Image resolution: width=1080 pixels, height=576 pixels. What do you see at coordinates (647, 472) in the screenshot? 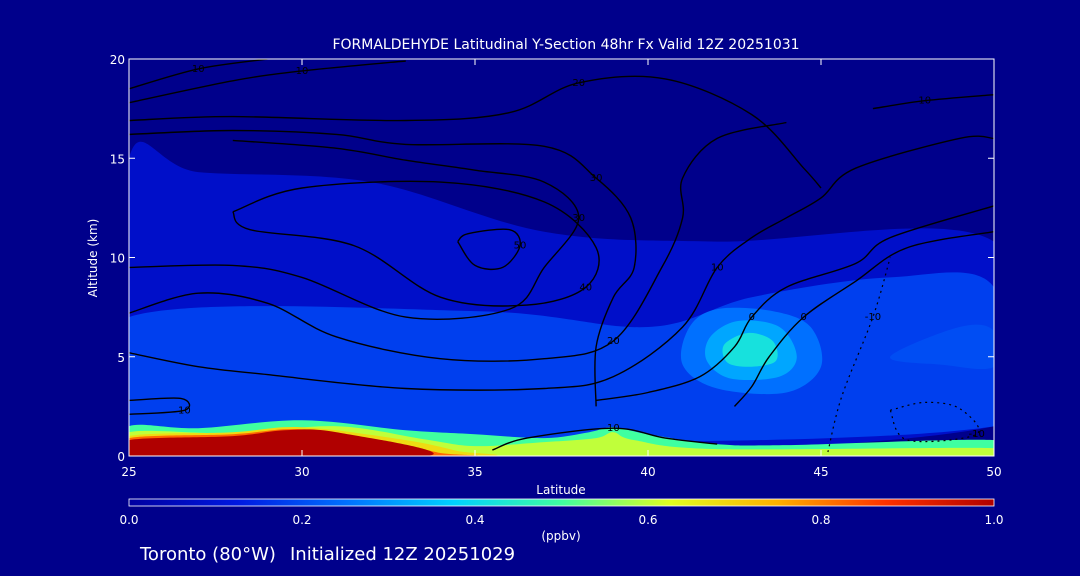
I see `x-tick-label-3: 40` at bounding box center [647, 472].